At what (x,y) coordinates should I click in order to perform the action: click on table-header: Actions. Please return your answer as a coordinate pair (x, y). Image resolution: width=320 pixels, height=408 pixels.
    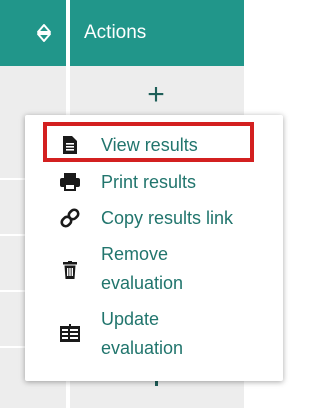
    Looking at the image, I should click on (122, 33).